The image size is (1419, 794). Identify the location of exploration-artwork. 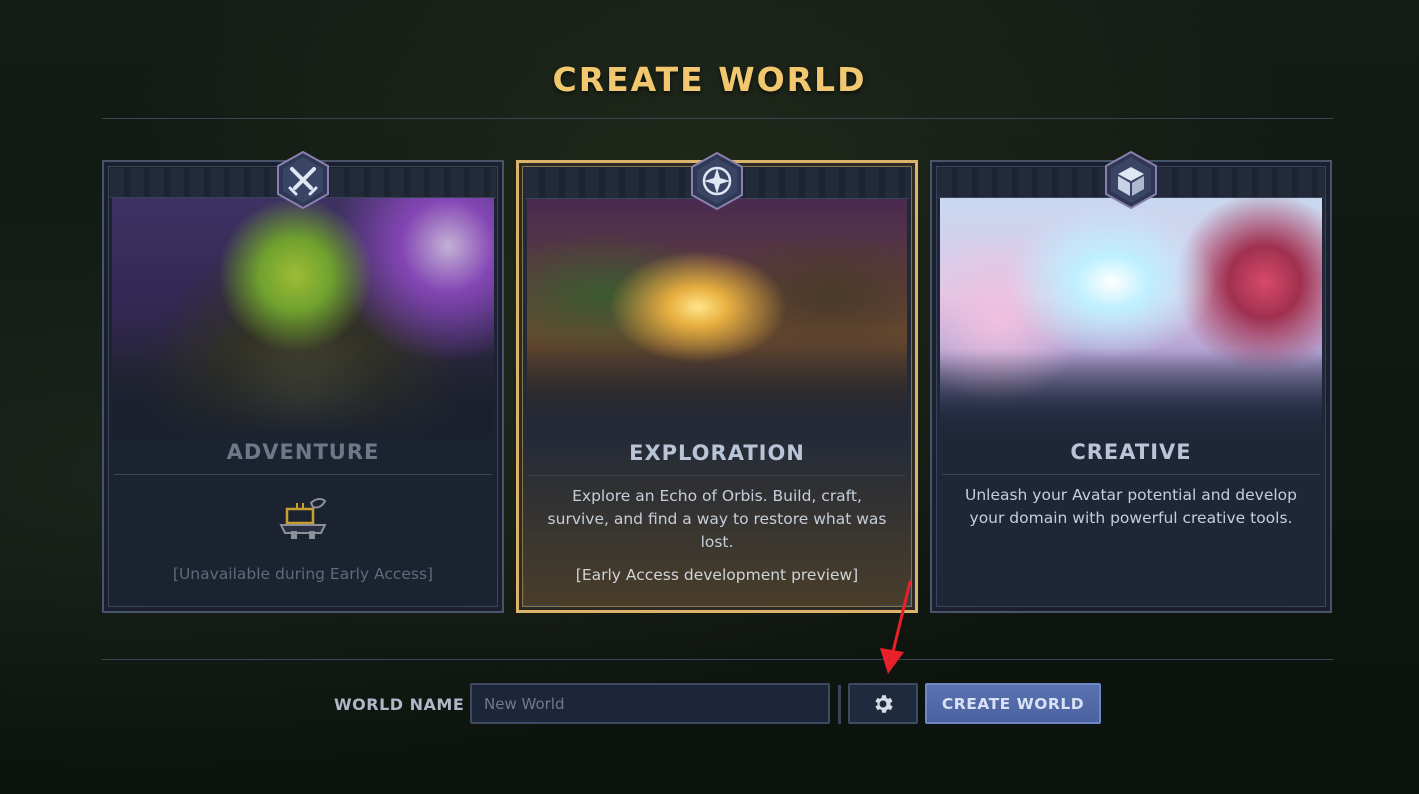
(717, 319).